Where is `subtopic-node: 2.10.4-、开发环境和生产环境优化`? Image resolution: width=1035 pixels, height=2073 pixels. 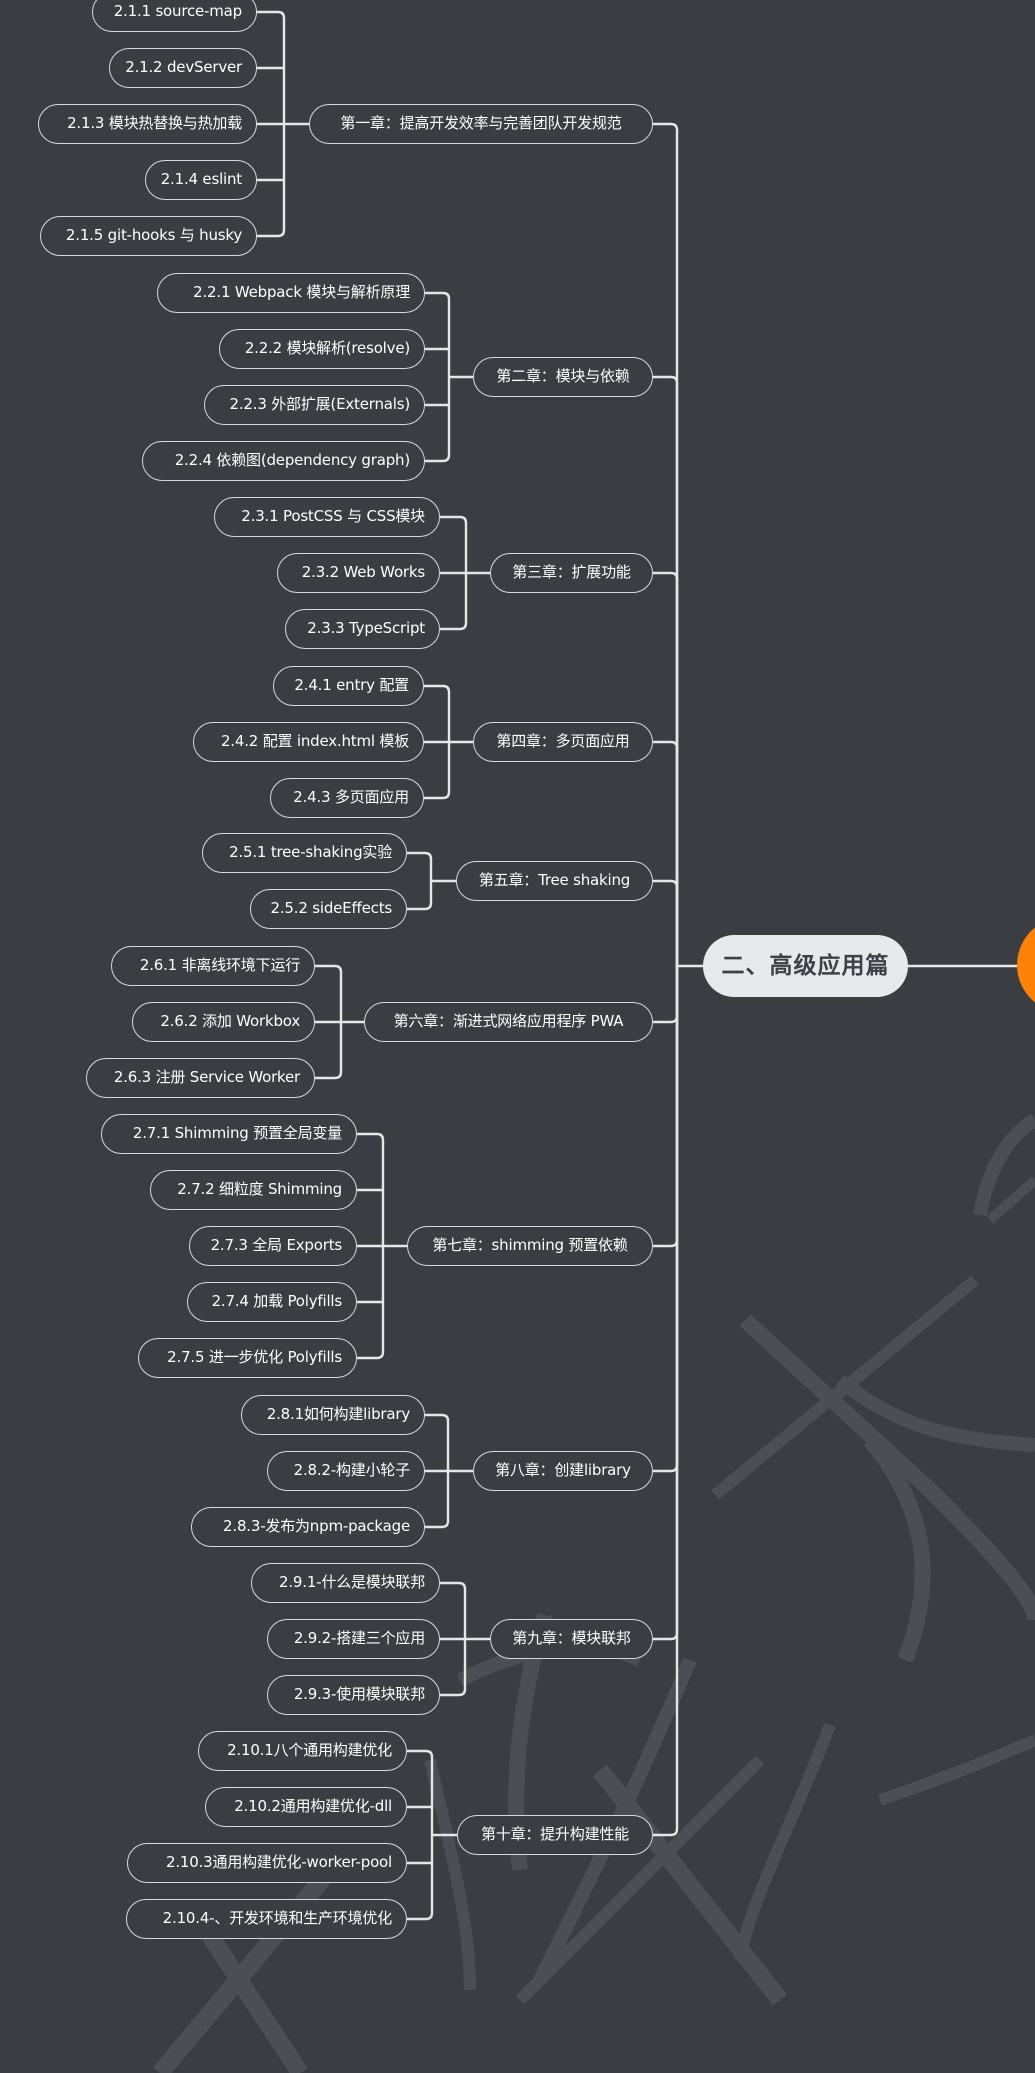 subtopic-node: 2.10.4-、开发环境和生产环境优化 is located at coordinates (266, 1919).